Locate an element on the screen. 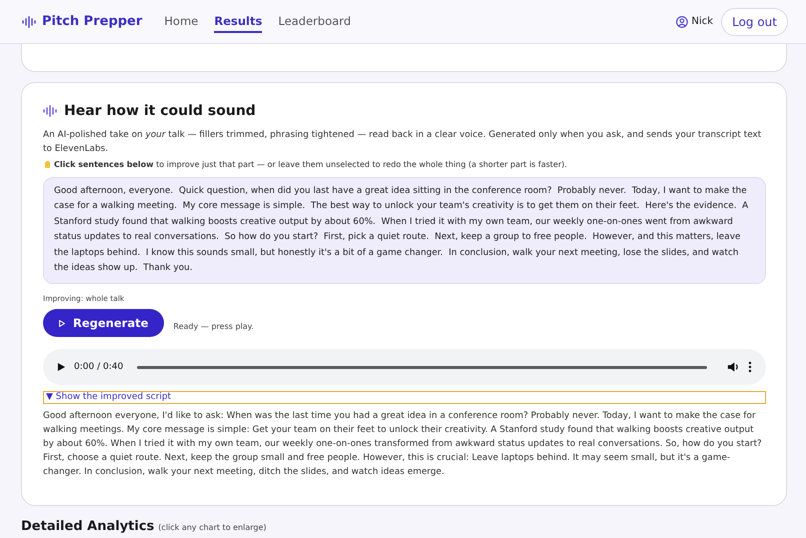  app-title: Pitch Prepper is located at coordinates (92, 21).